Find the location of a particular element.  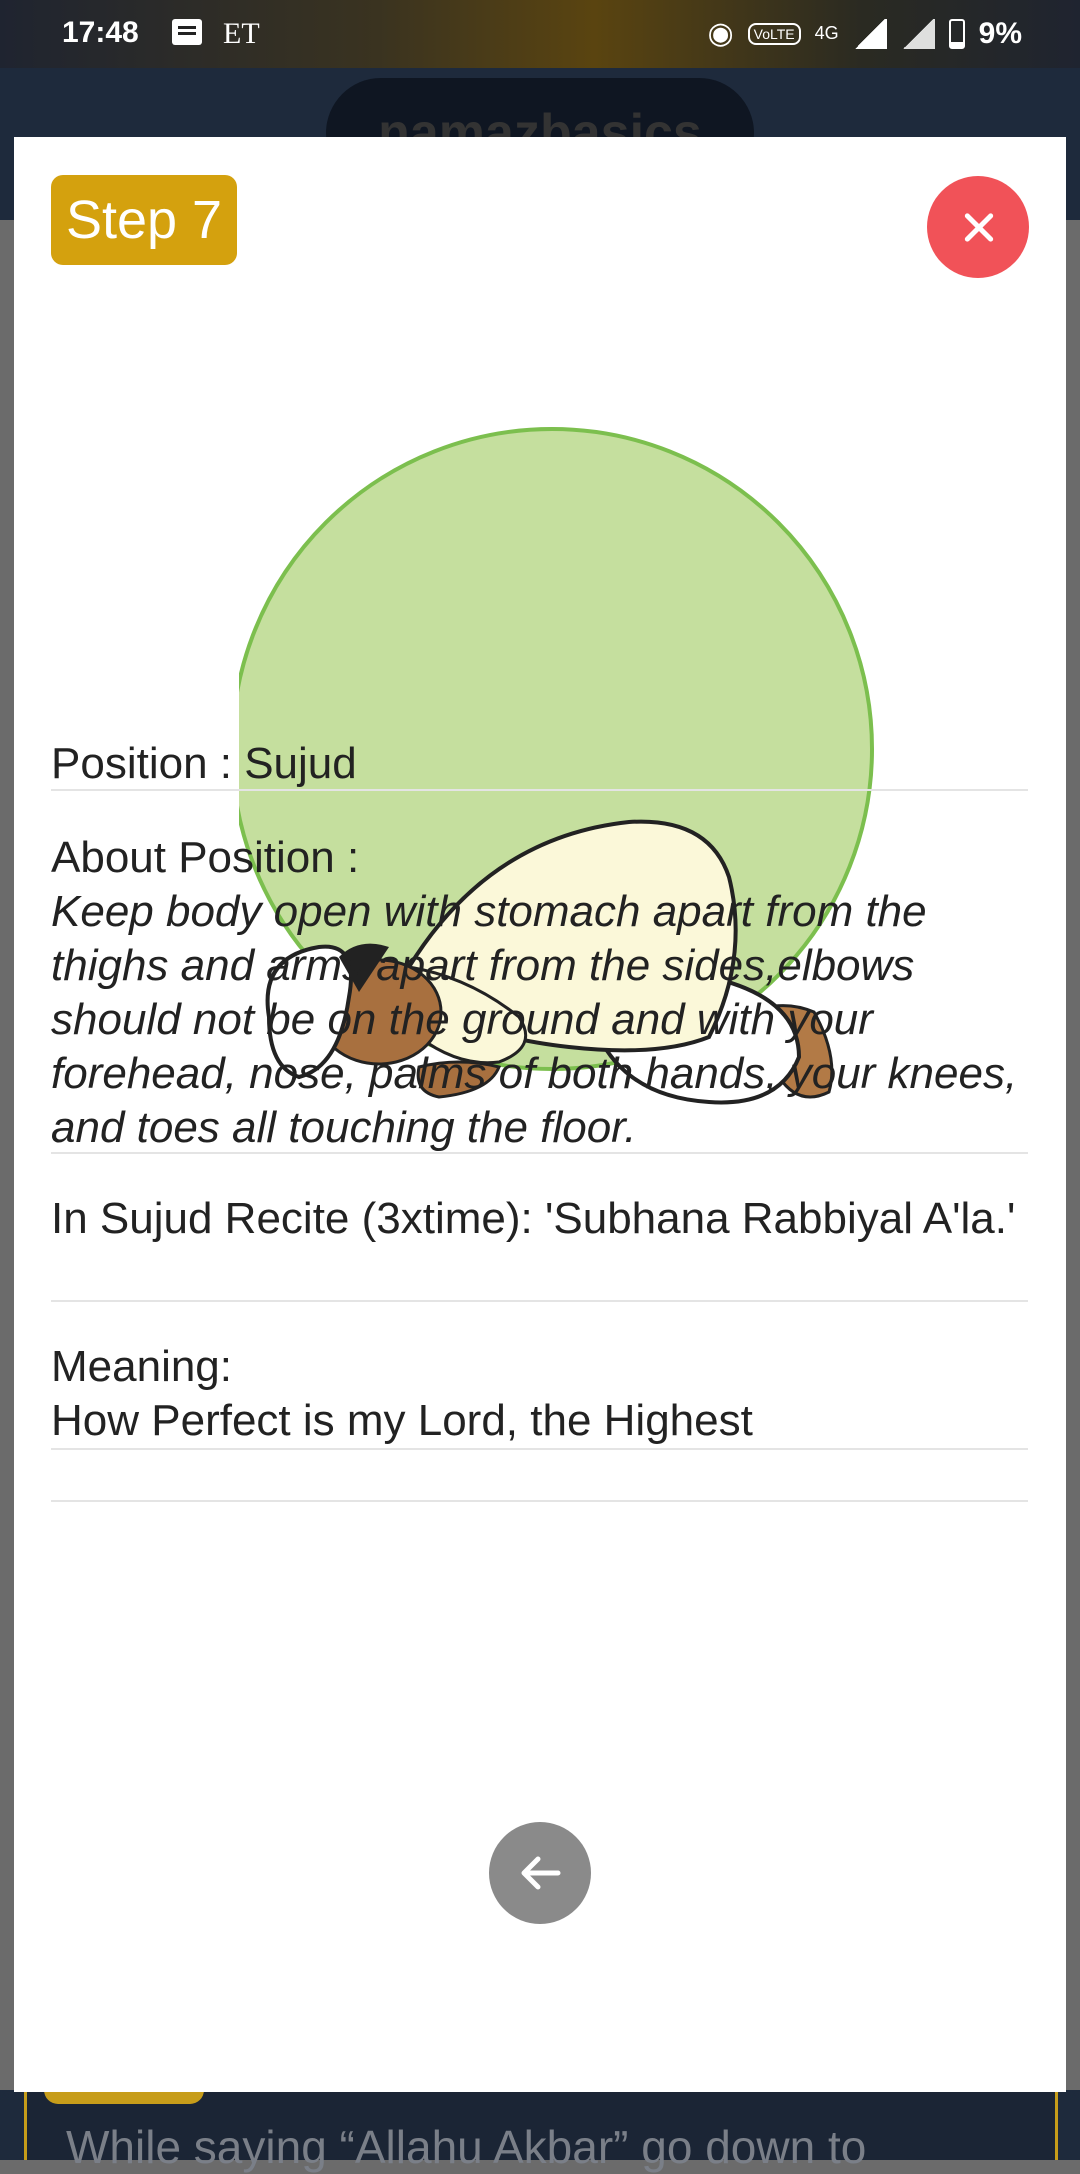

previous-step-button is located at coordinates (540, 1873).